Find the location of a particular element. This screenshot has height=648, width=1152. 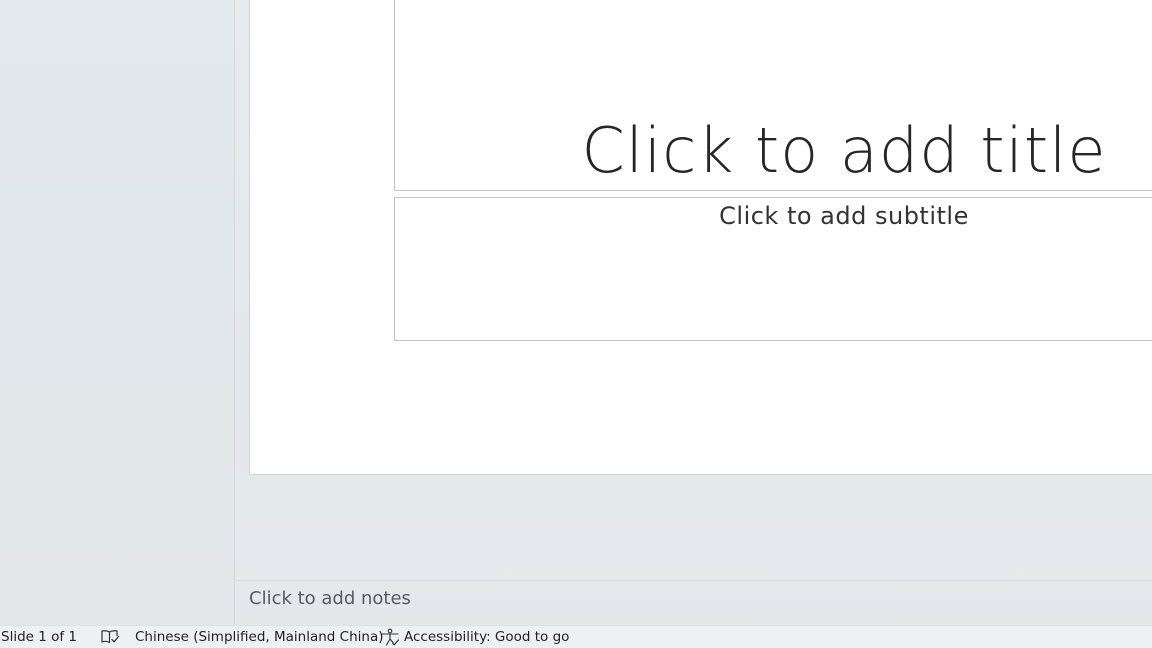

accessibility-person-icon is located at coordinates (390, 637).